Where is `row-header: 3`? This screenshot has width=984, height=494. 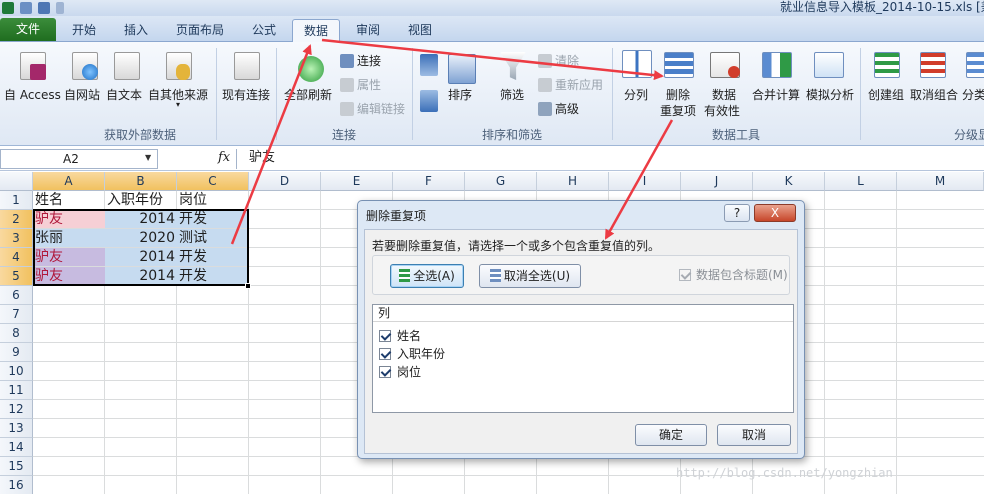 row-header: 3 is located at coordinates (16, 238).